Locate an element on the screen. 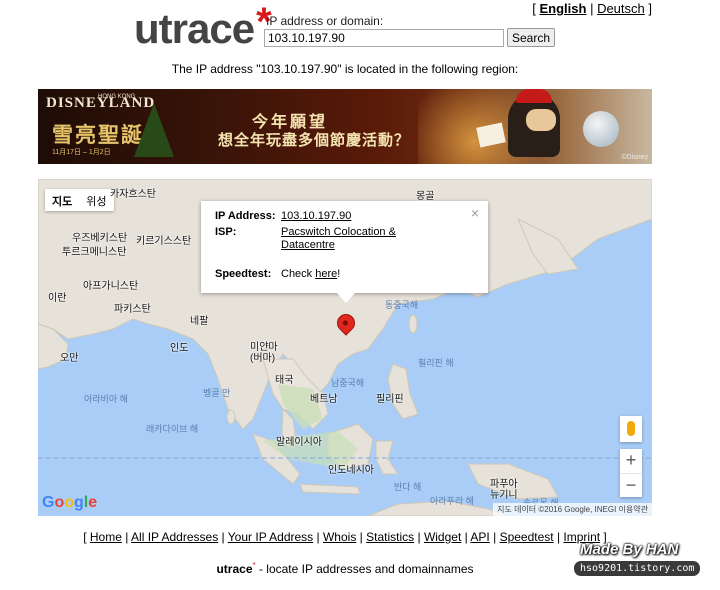  map-label: 키르기스스탄 is located at coordinates (164, 241).